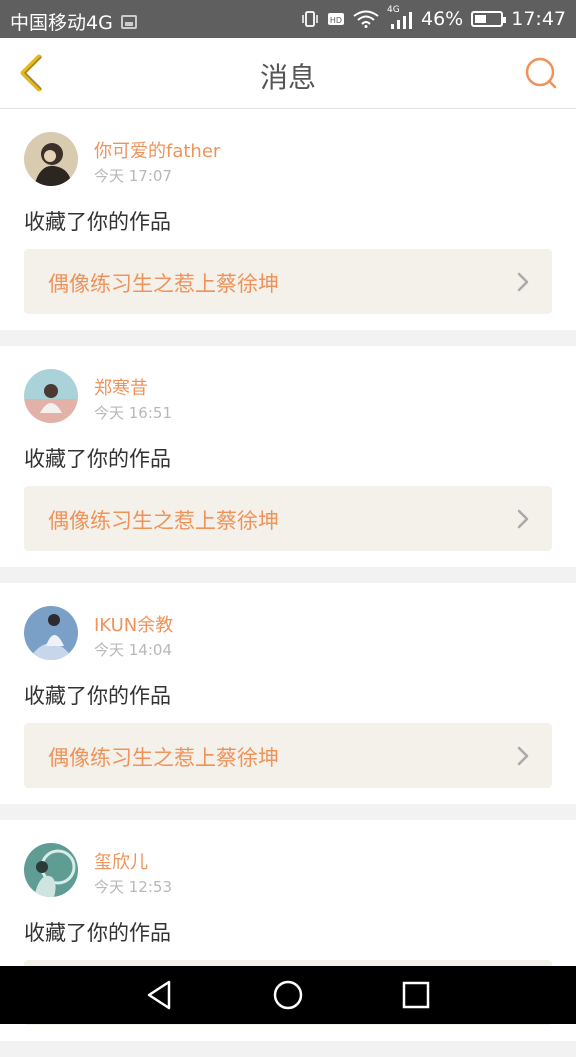 The image size is (576, 1057). I want to click on message-time: 今天 12:53, so click(133, 887).